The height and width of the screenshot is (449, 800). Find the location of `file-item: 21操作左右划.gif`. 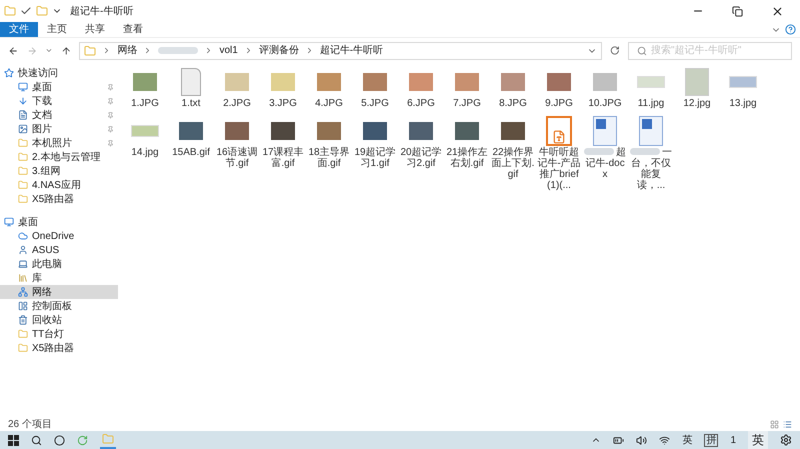

file-item: 21操作左右划.gif is located at coordinates (467, 153).